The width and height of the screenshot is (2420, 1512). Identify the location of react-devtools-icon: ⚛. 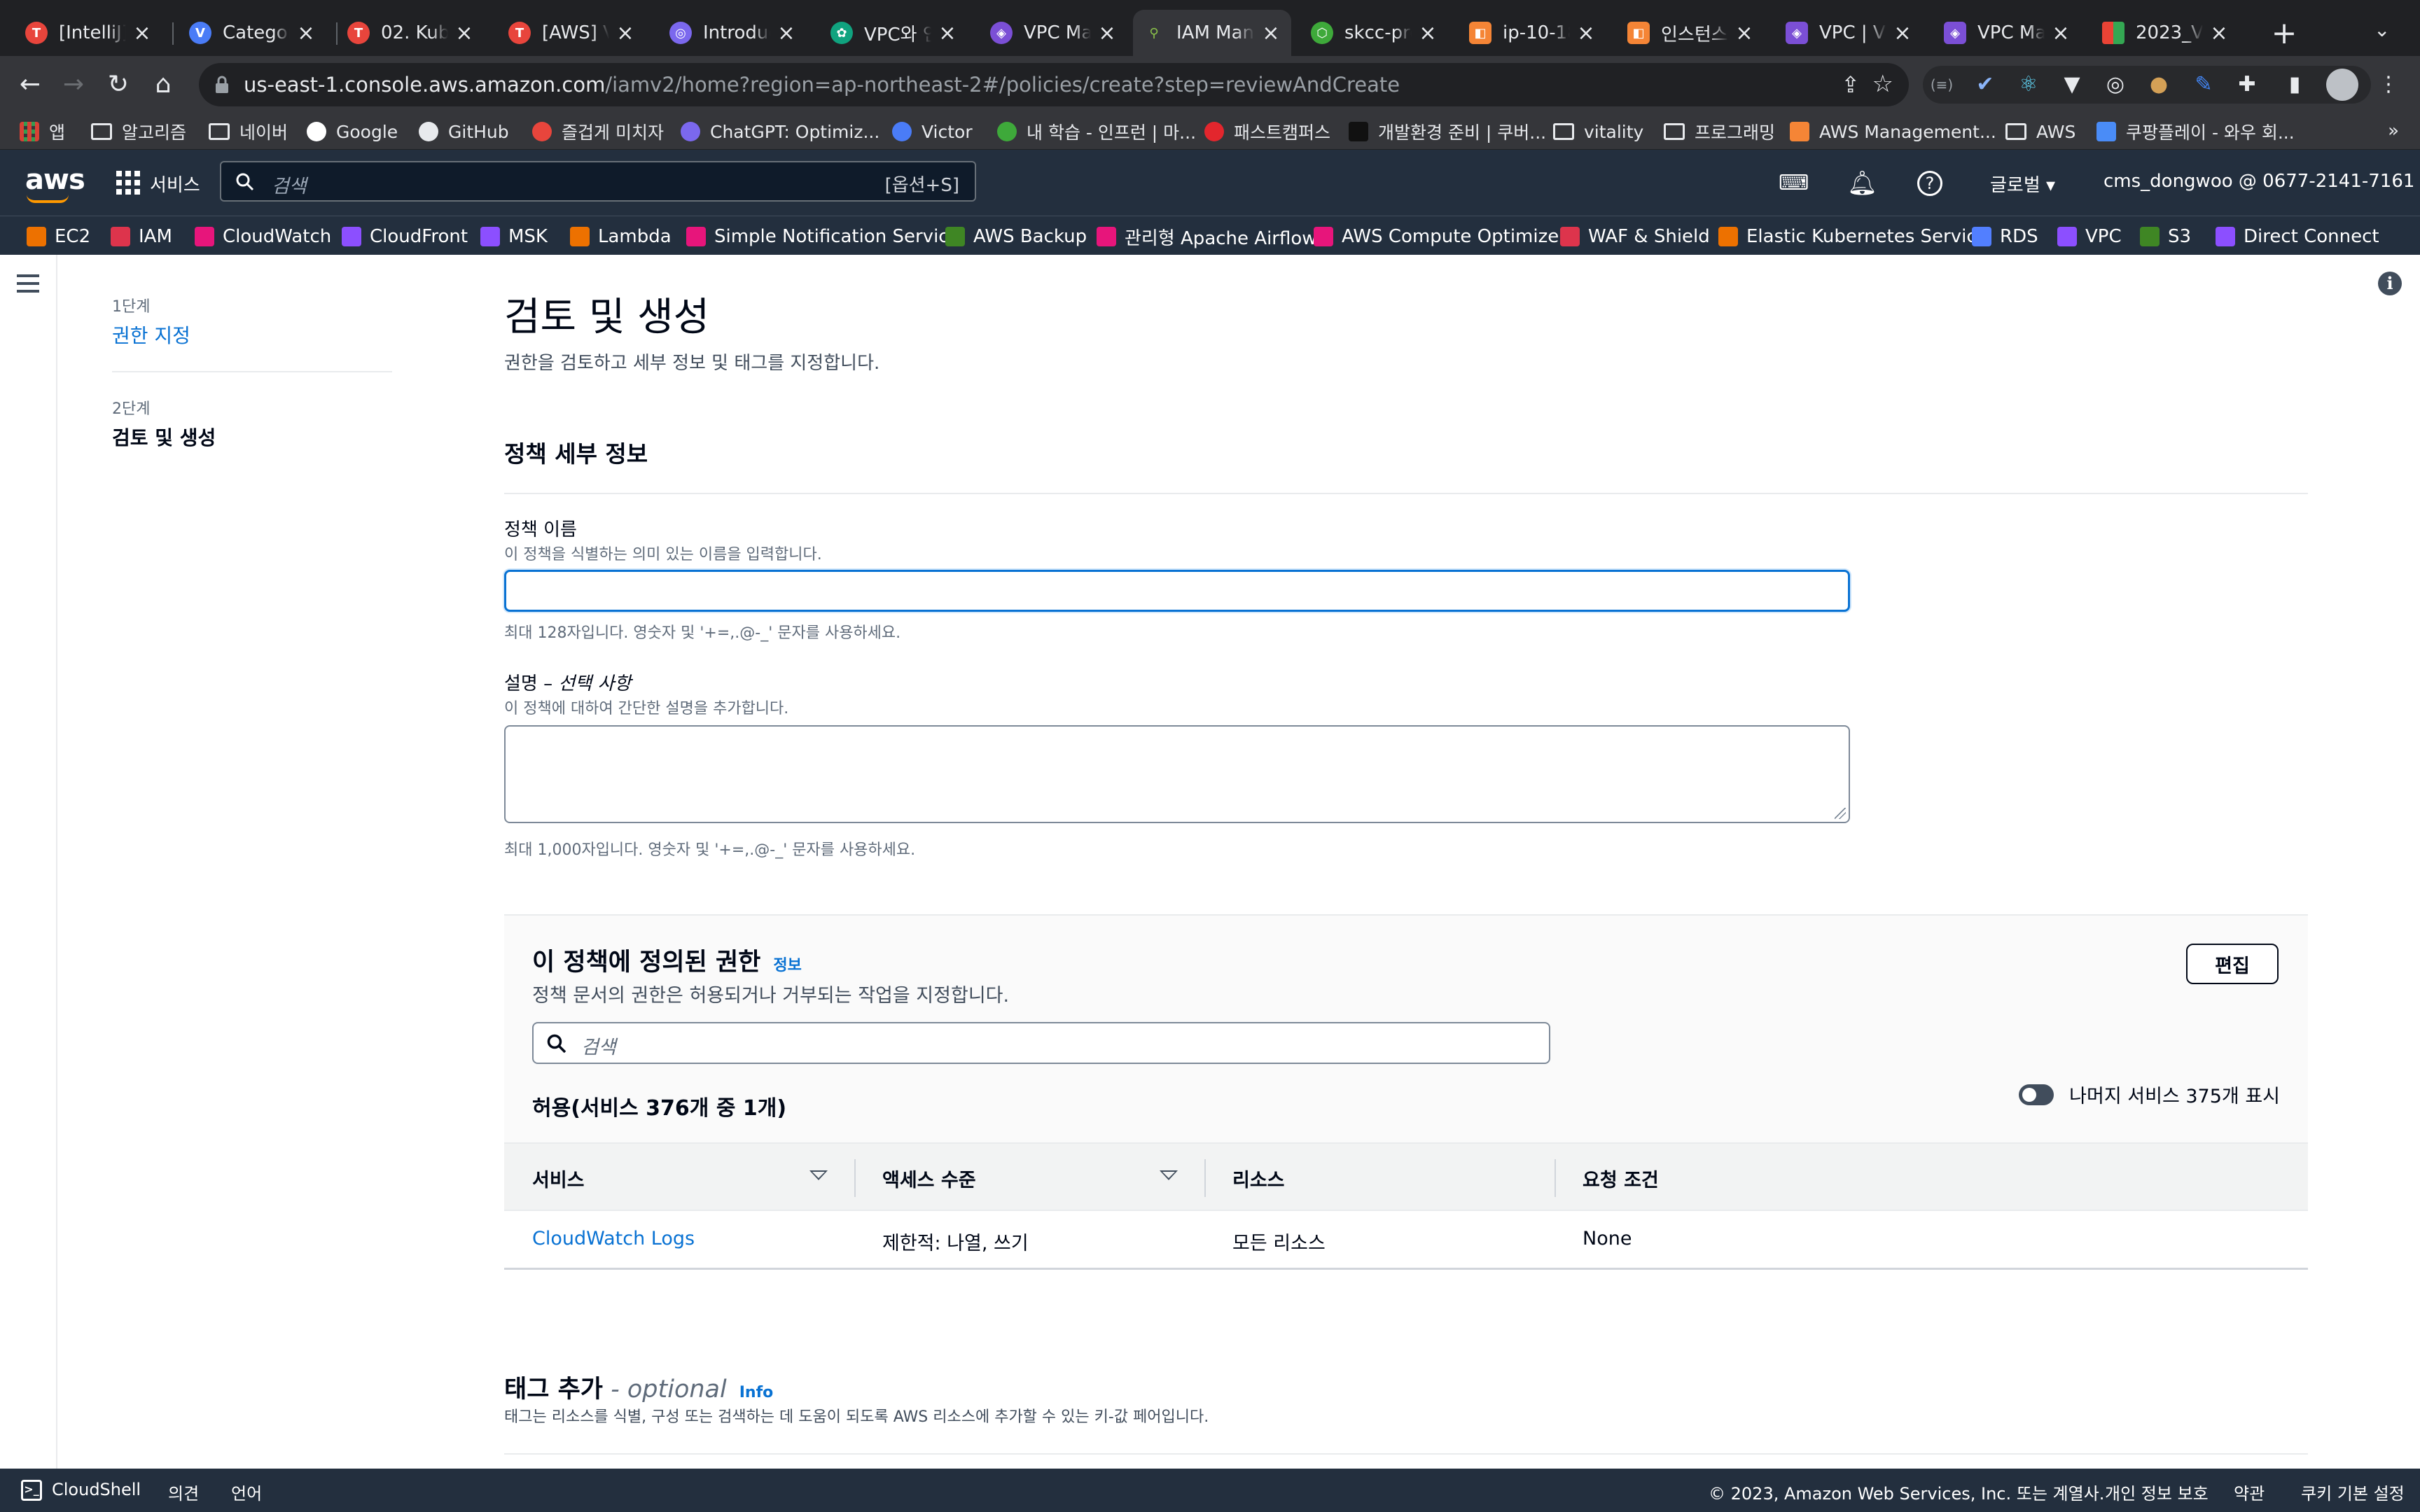
(2028, 84).